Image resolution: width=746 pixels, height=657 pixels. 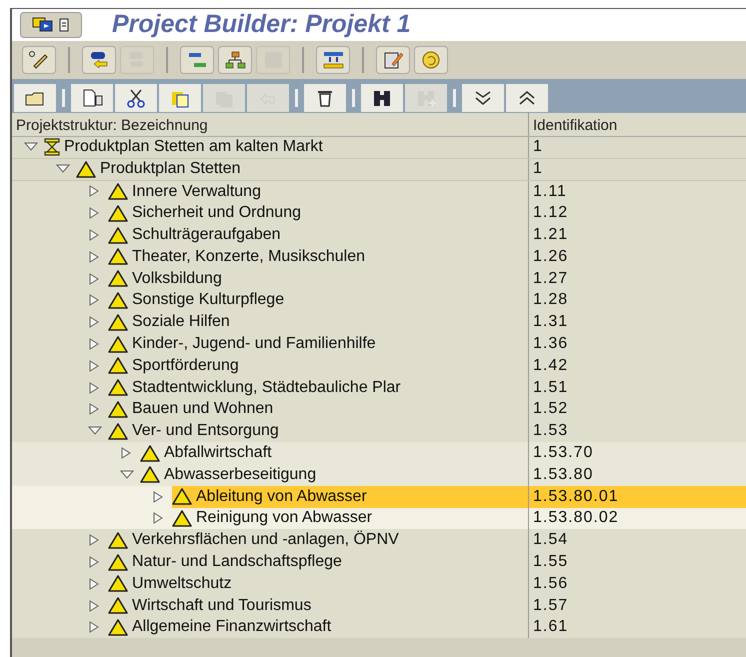 What do you see at coordinates (203, 409) in the screenshot?
I see `node-label: Bauen und Wohnen` at bounding box center [203, 409].